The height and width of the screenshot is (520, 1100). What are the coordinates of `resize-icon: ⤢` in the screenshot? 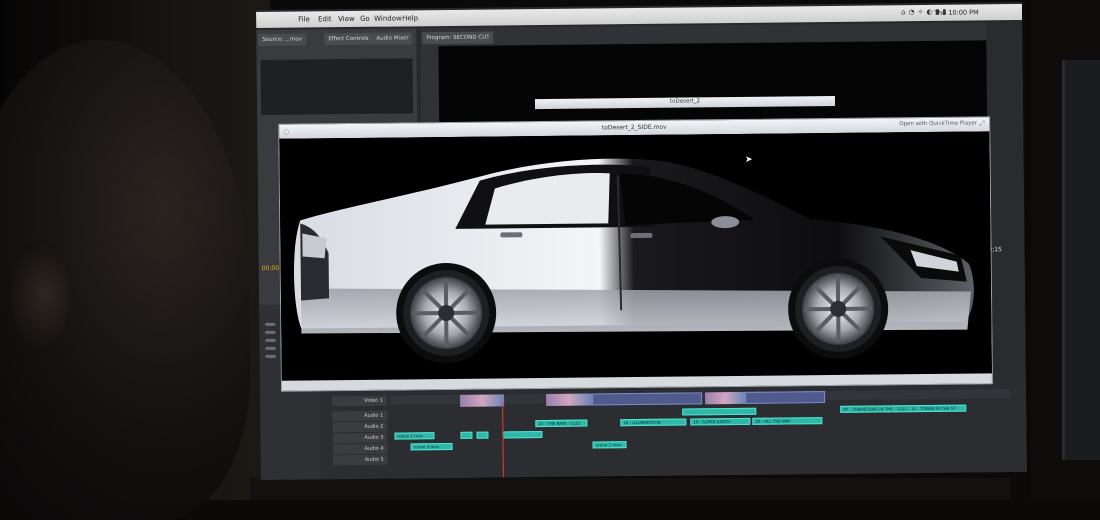 It's located at (982, 123).